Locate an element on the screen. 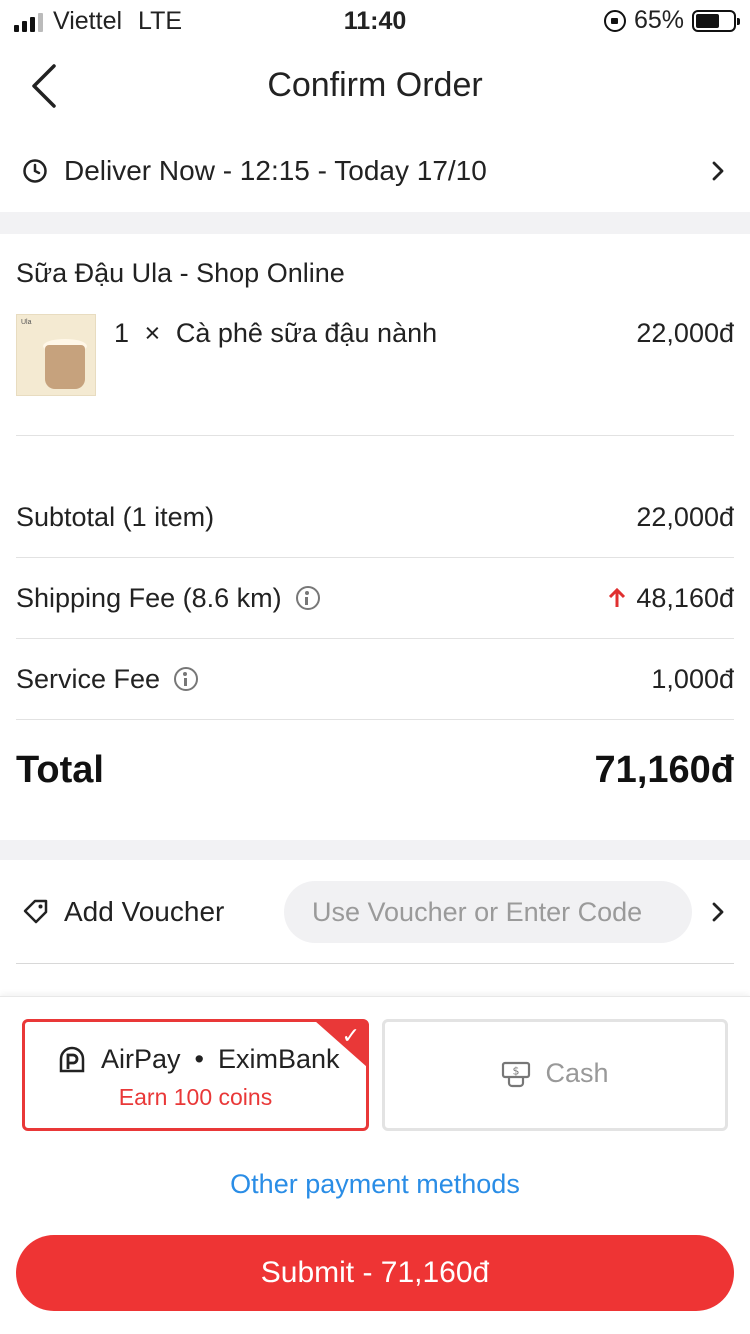  shipping-fee-row: Shipping Fee (8.6 km) 48,160đ is located at coordinates (375, 598).